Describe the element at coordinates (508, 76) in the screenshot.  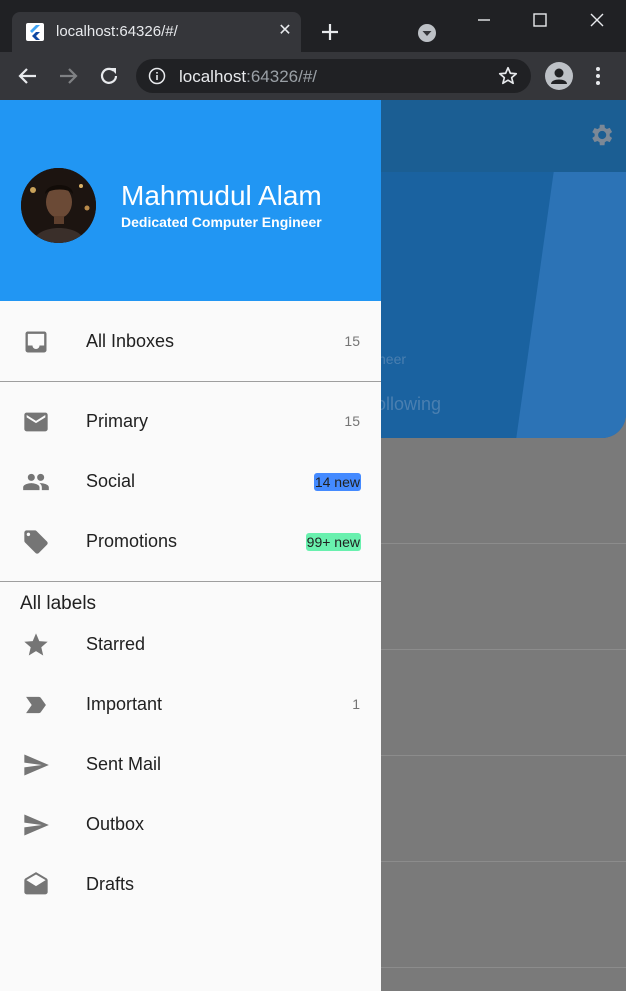
I see `bookmark-star-icon` at that location.